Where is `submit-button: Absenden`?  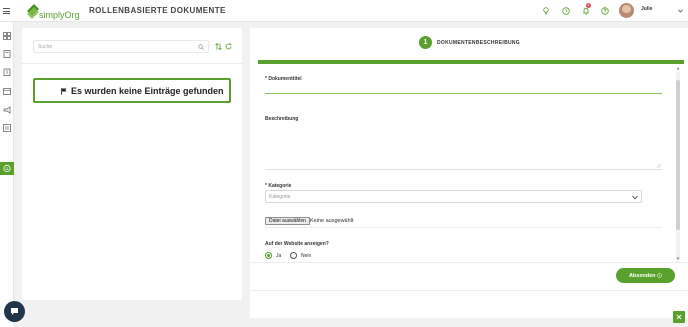 submit-button: Absenden is located at coordinates (645, 275).